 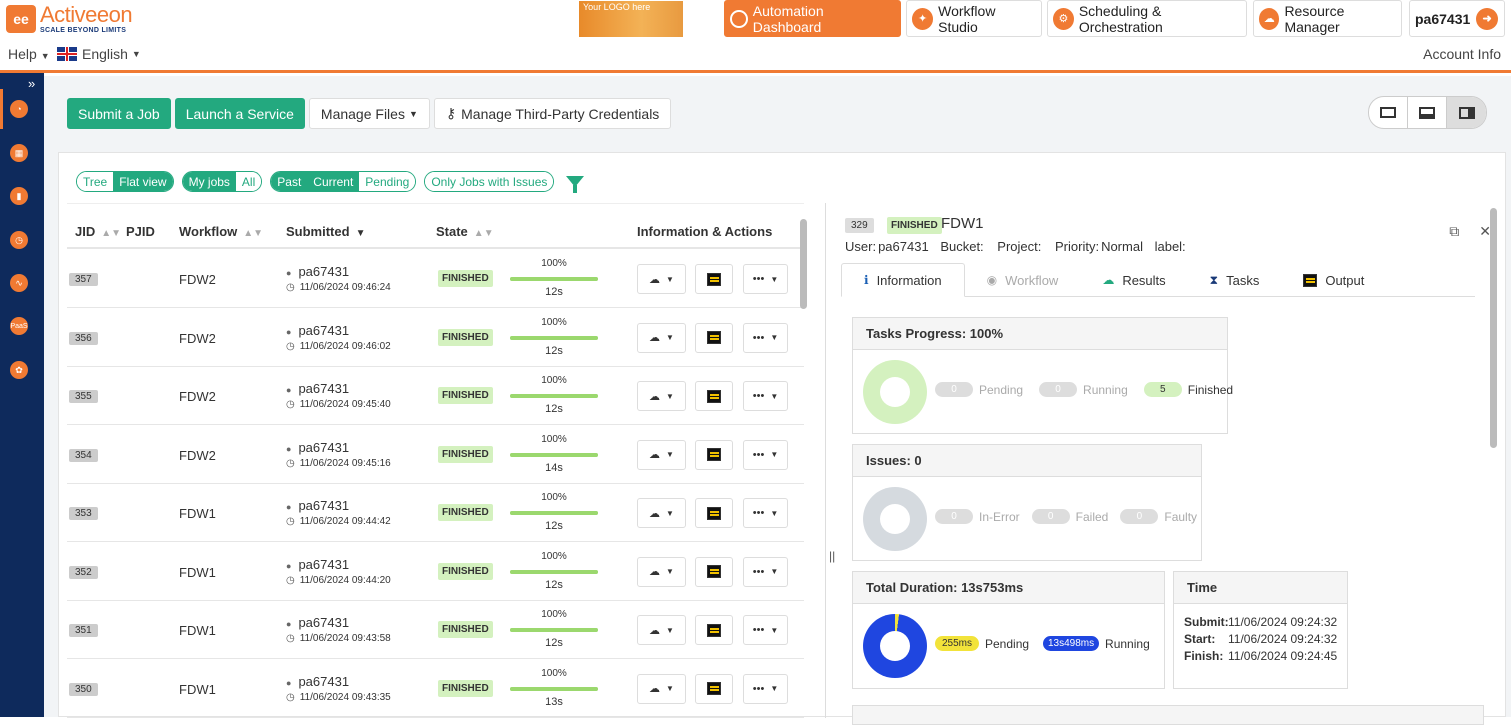 I want to click on pjid-column-header: PJID, so click(x=140, y=231).